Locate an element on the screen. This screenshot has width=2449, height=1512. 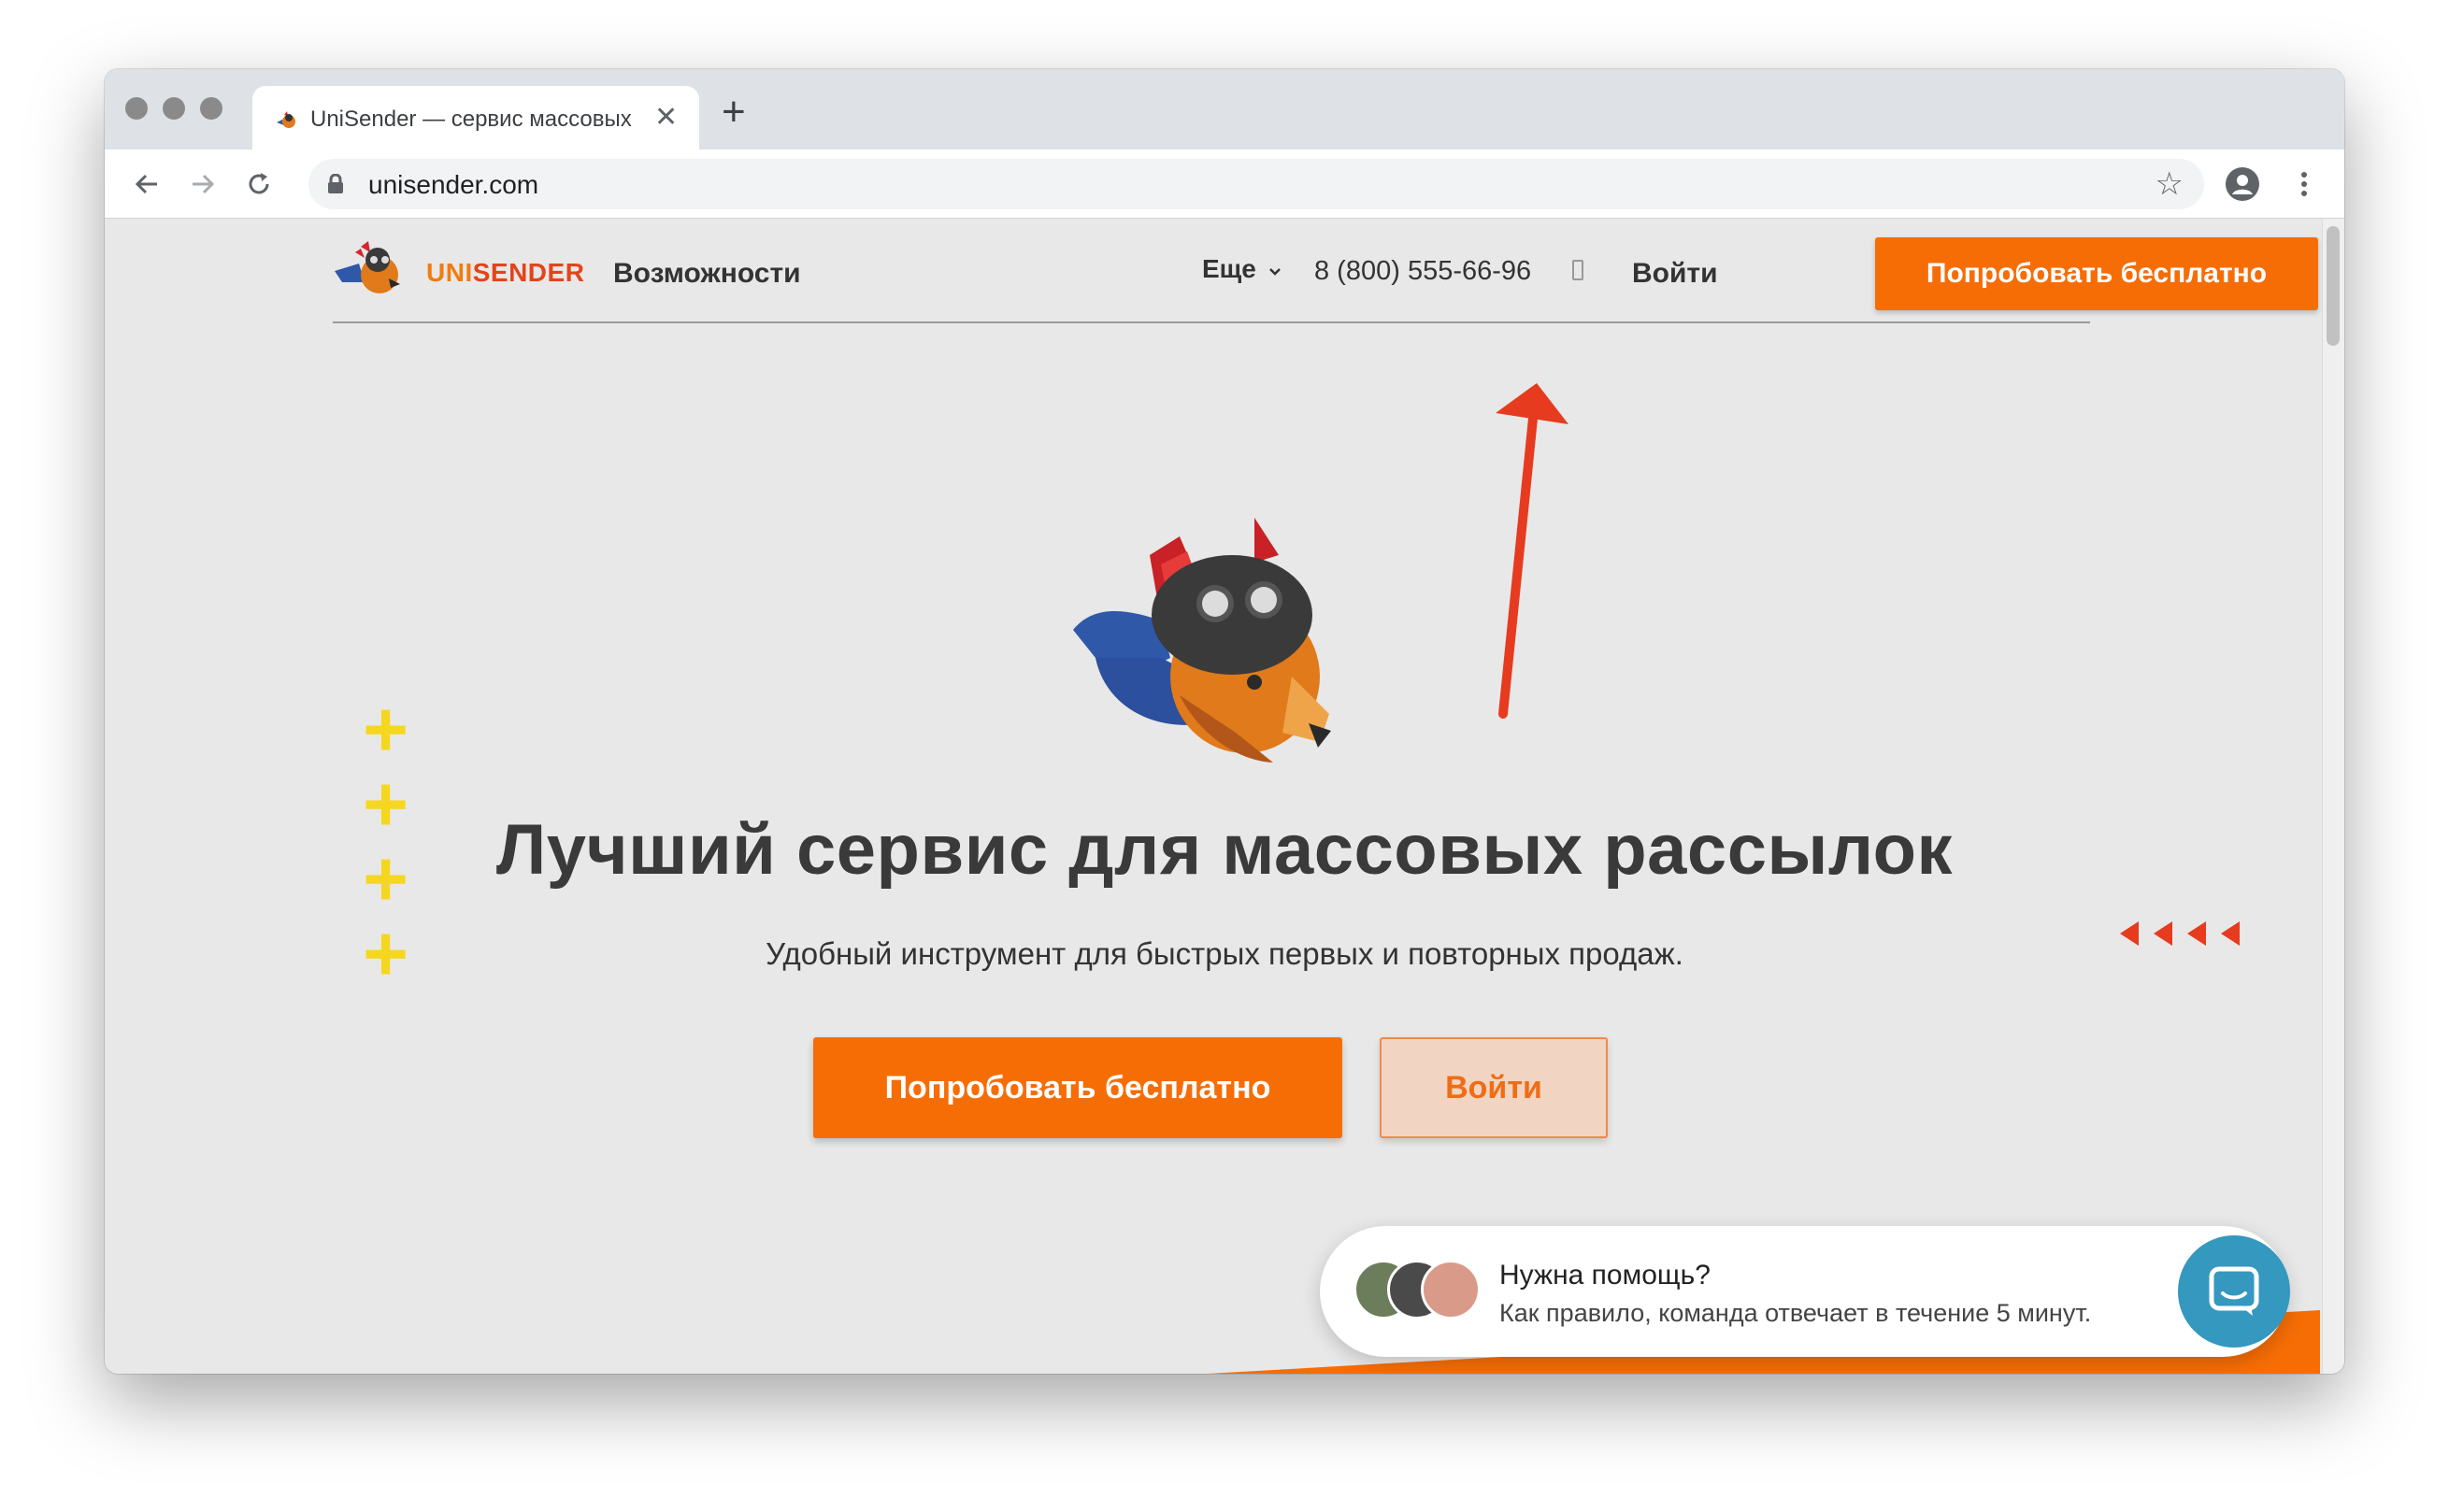
maximize-window-button is located at coordinates (211, 108).